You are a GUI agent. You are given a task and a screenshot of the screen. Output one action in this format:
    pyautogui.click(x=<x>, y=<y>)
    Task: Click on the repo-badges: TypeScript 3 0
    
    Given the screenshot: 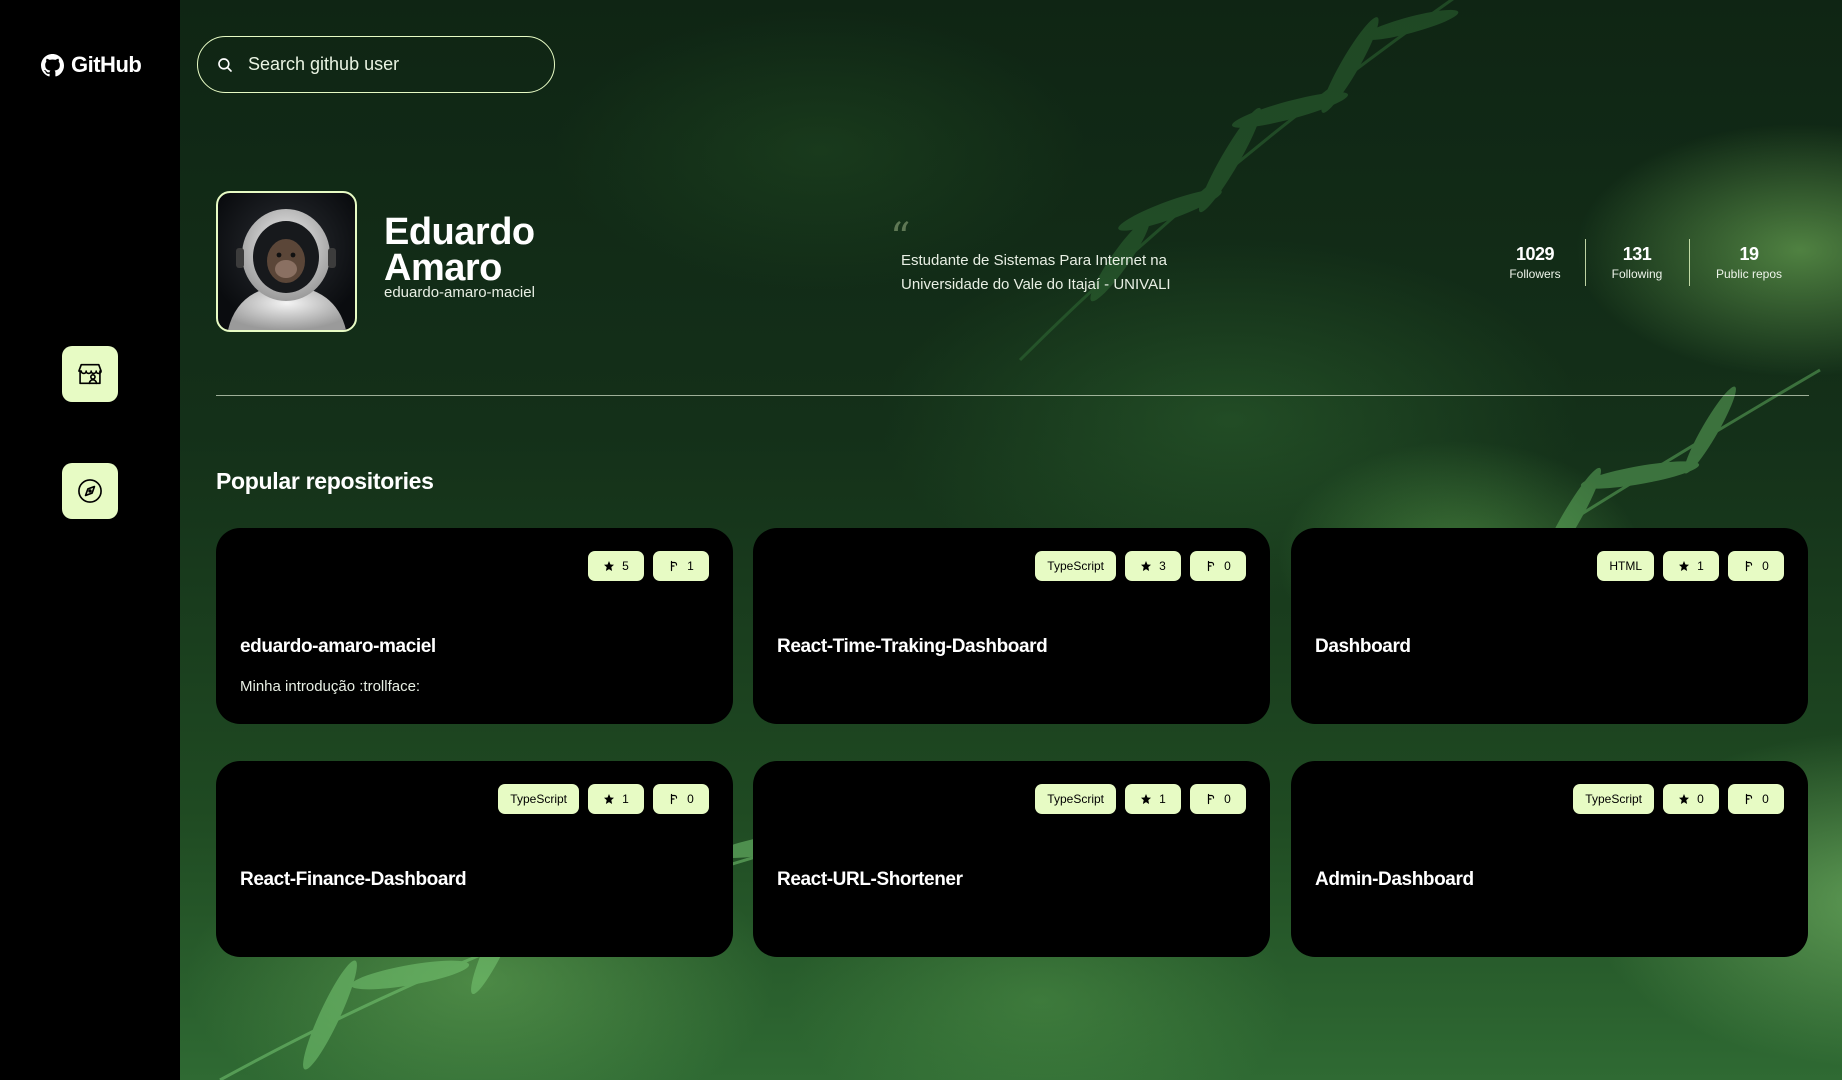 What is the action you would take?
    pyautogui.click(x=1140, y=566)
    